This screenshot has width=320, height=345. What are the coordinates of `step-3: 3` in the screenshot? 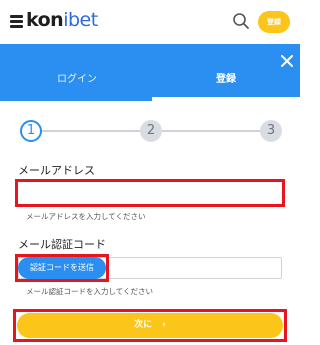 It's located at (271, 131).